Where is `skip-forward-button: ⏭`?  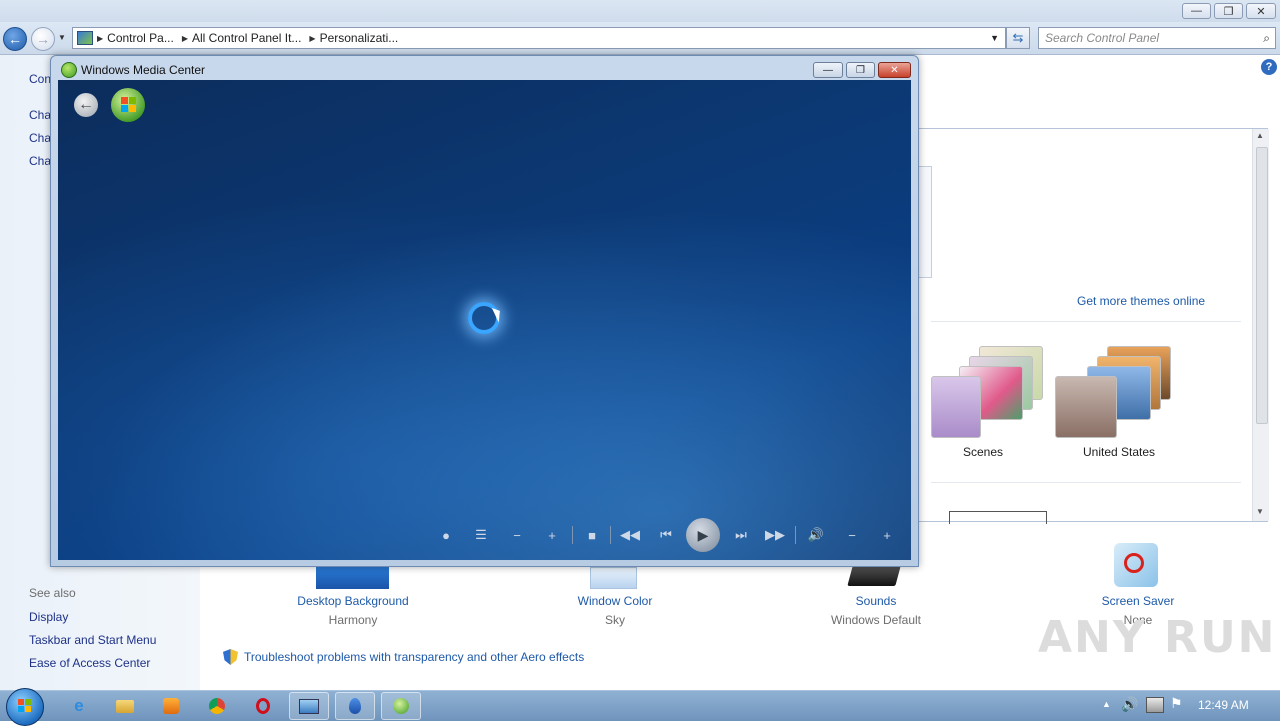
skip-forward-button: ⏭ is located at coordinates (741, 535).